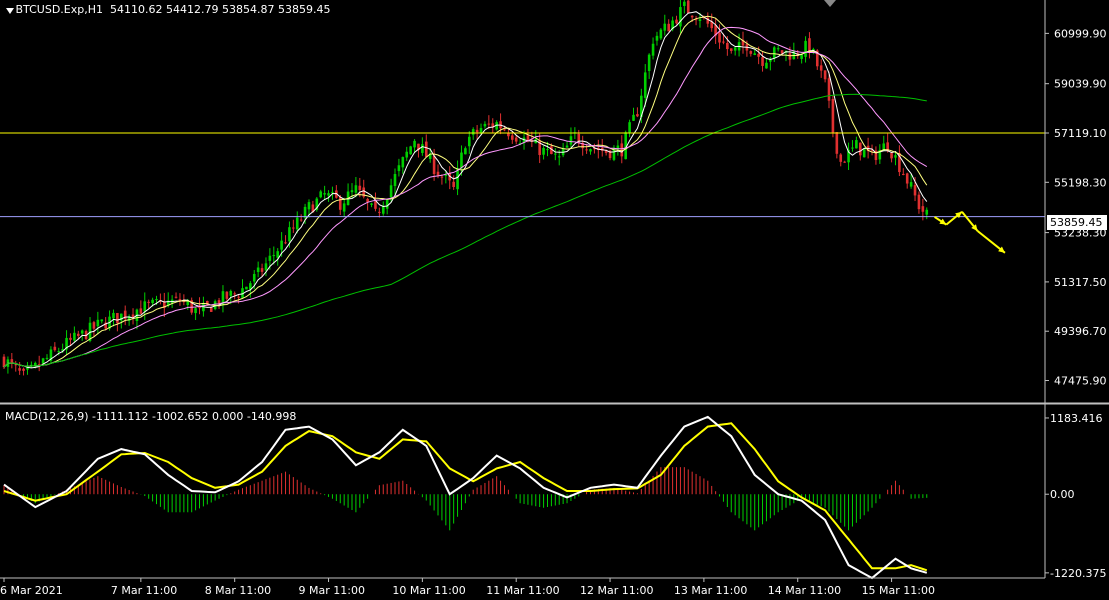 This screenshot has width=1109, height=600. Describe the element at coordinates (830, 3) in the screenshot. I see `shift-marker-icon` at that location.